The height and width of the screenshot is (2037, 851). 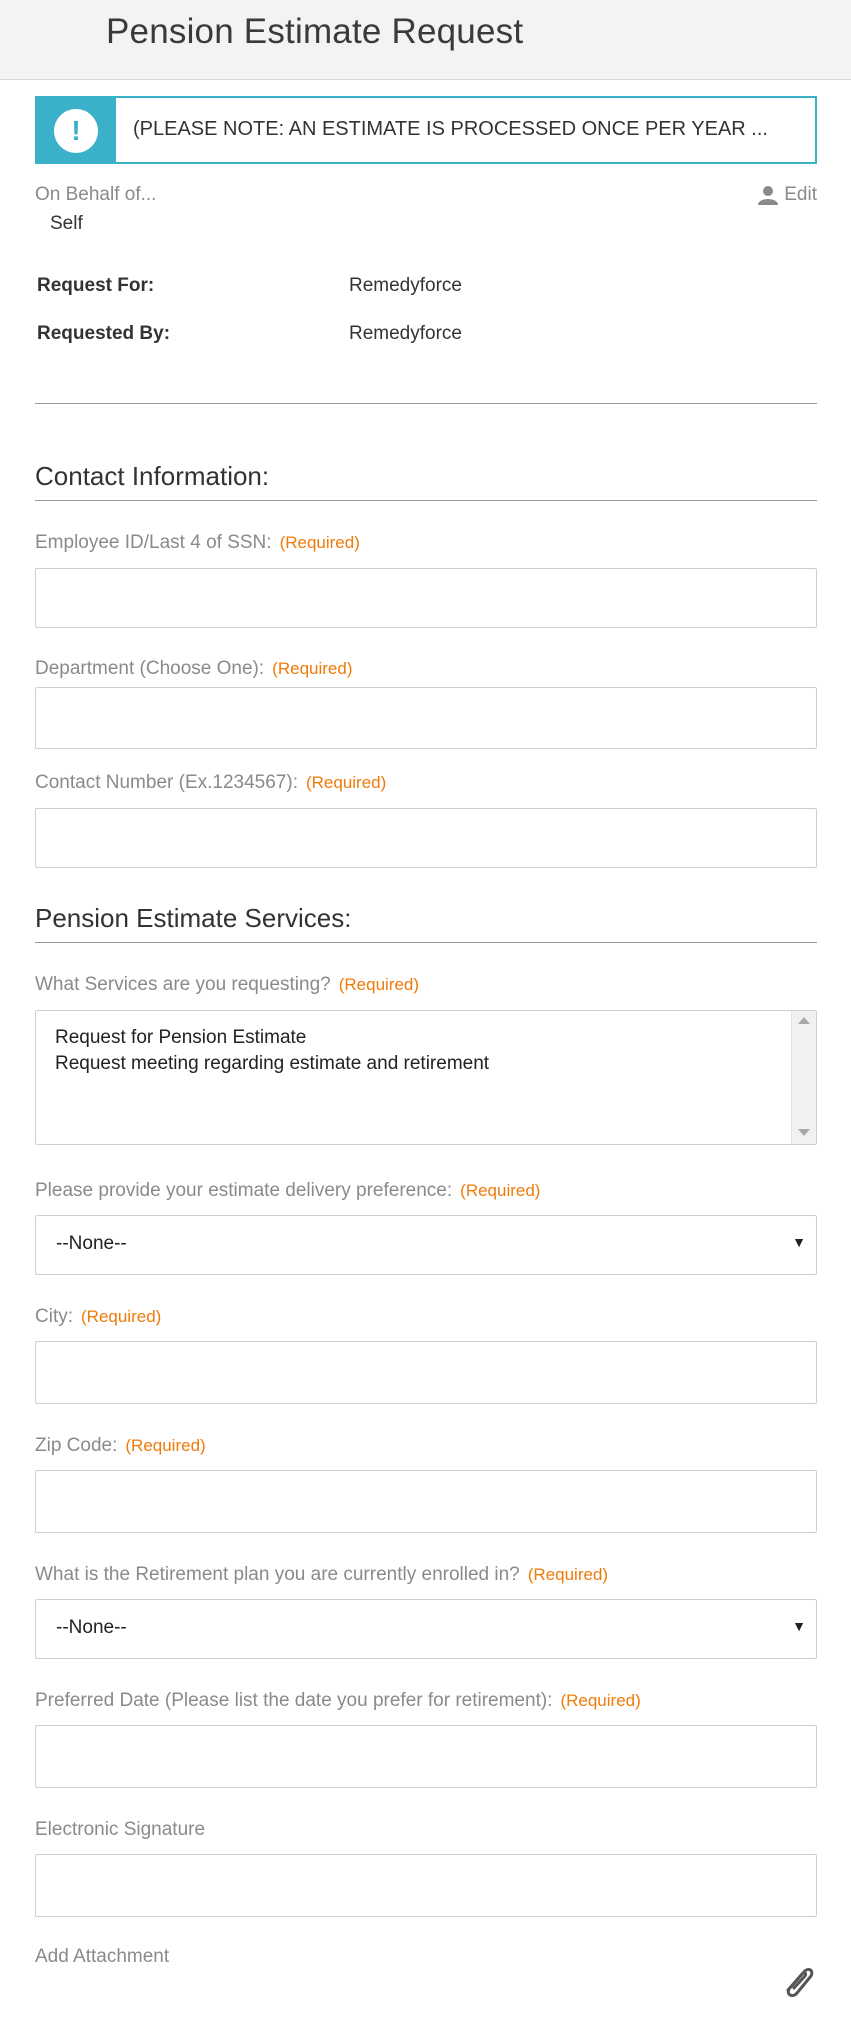 I want to click on employee-id-input, so click(x=426, y=598).